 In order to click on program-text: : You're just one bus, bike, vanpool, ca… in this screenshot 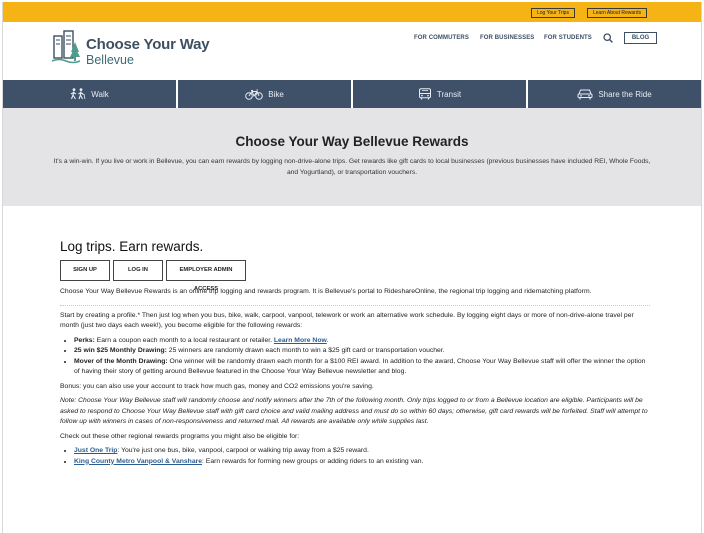, I will do `click(243, 450)`.